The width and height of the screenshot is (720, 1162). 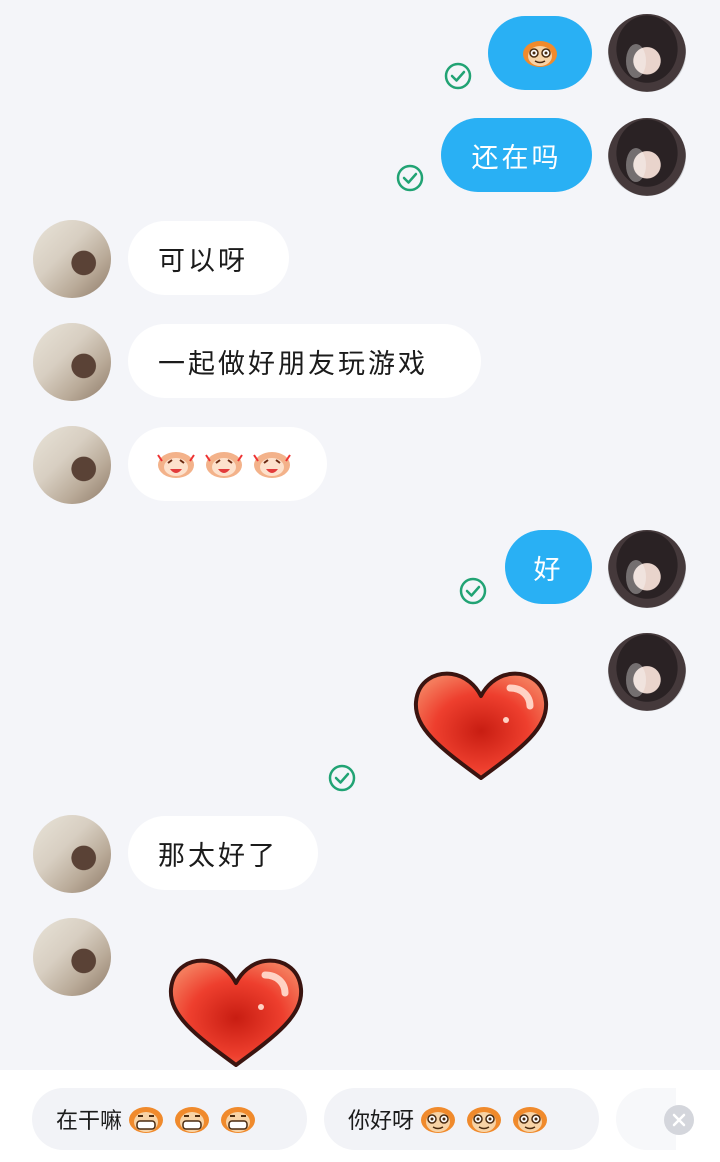 I want to click on contact-message-bubble: 一起做好朋友玩游戏, so click(x=304, y=361).